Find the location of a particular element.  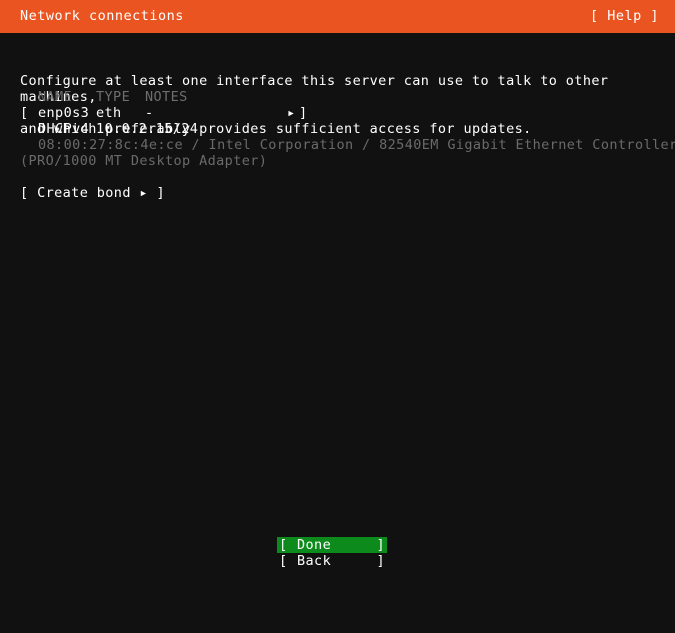

column-header-notes: NOTES is located at coordinates (166, 97).